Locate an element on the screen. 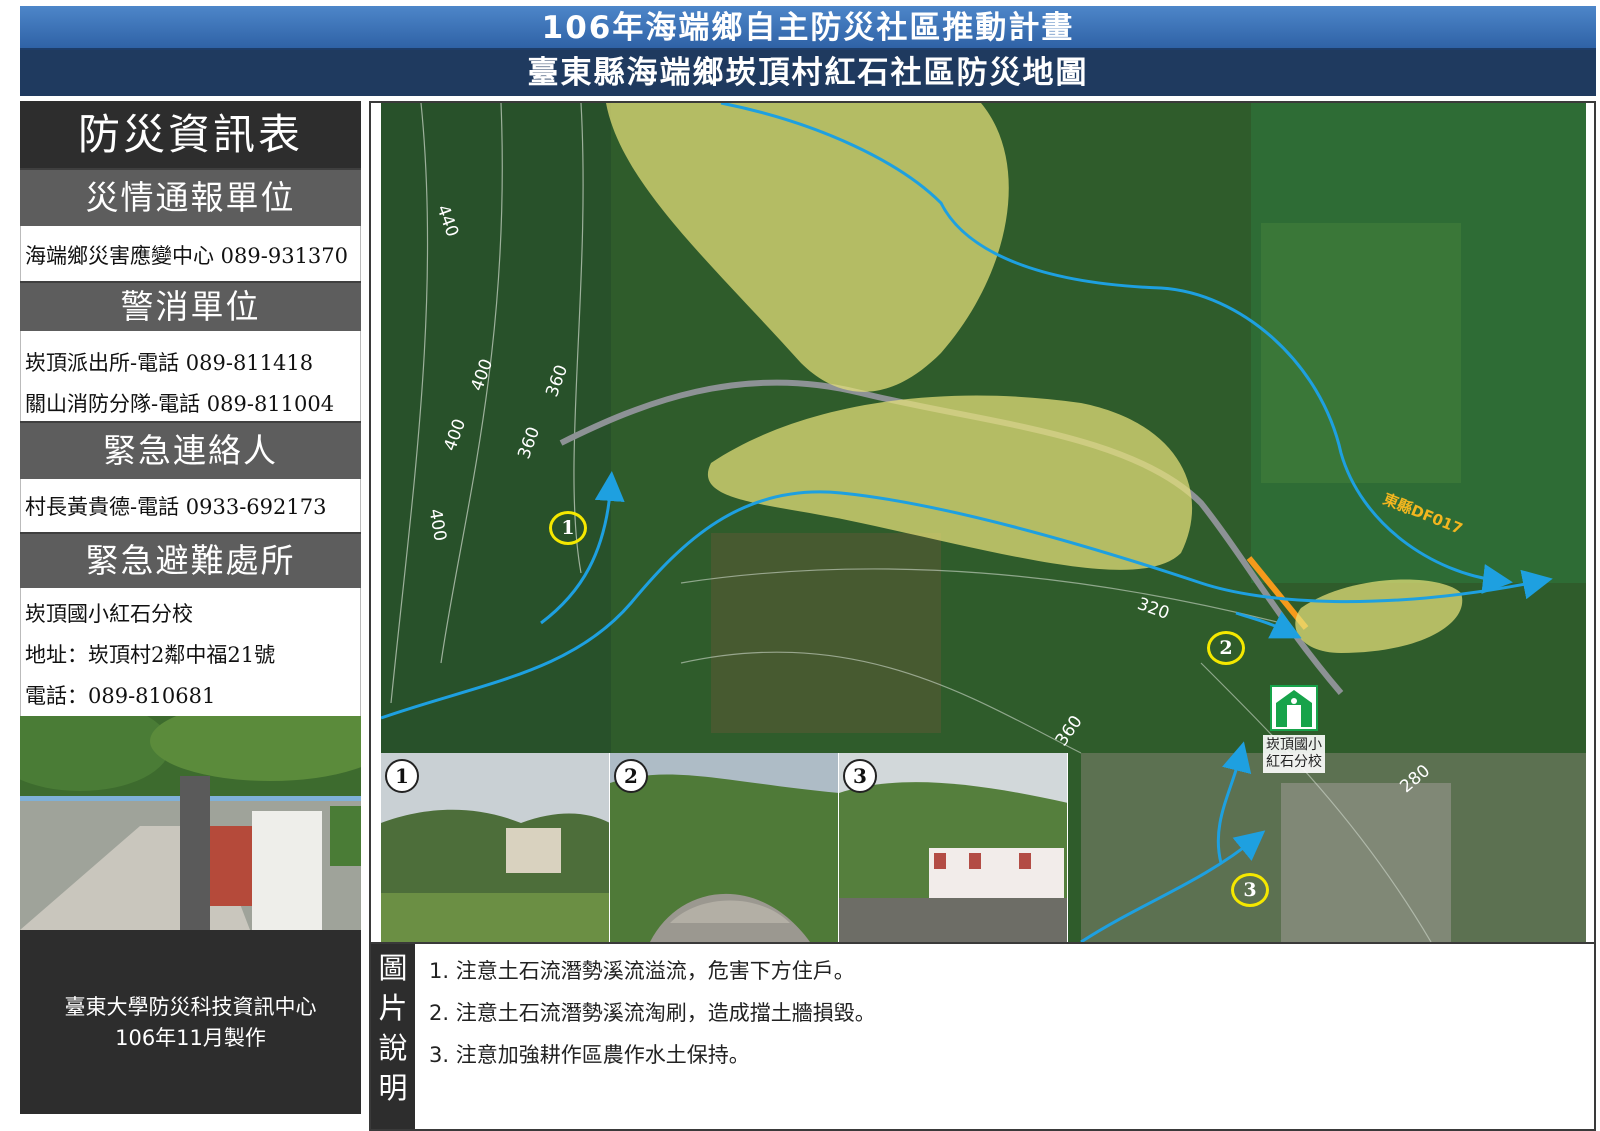 The width and height of the screenshot is (1600, 1131). credit-date: 106年11月製作 is located at coordinates (190, 1038).